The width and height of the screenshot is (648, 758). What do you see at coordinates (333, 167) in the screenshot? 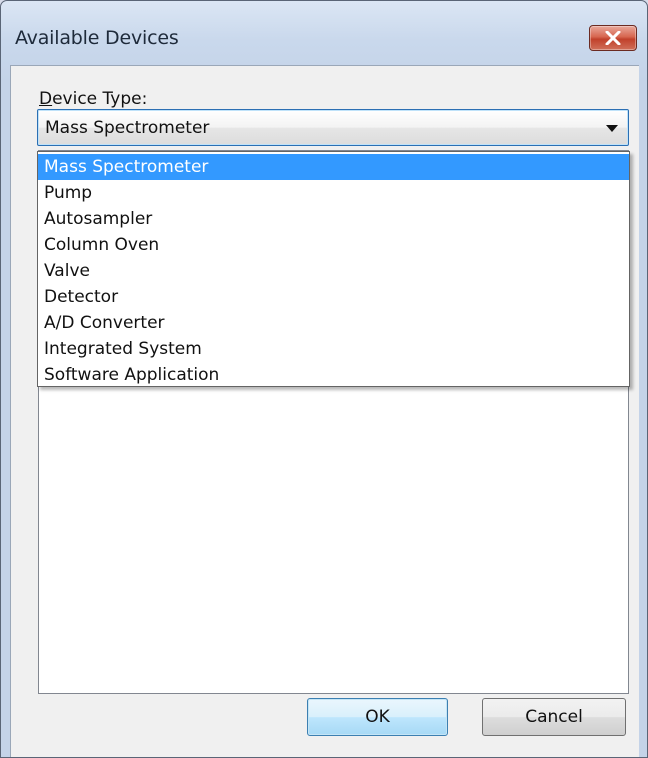
I see `dropdown-option-mass-spectrometer: Mass Spectrometer` at bounding box center [333, 167].